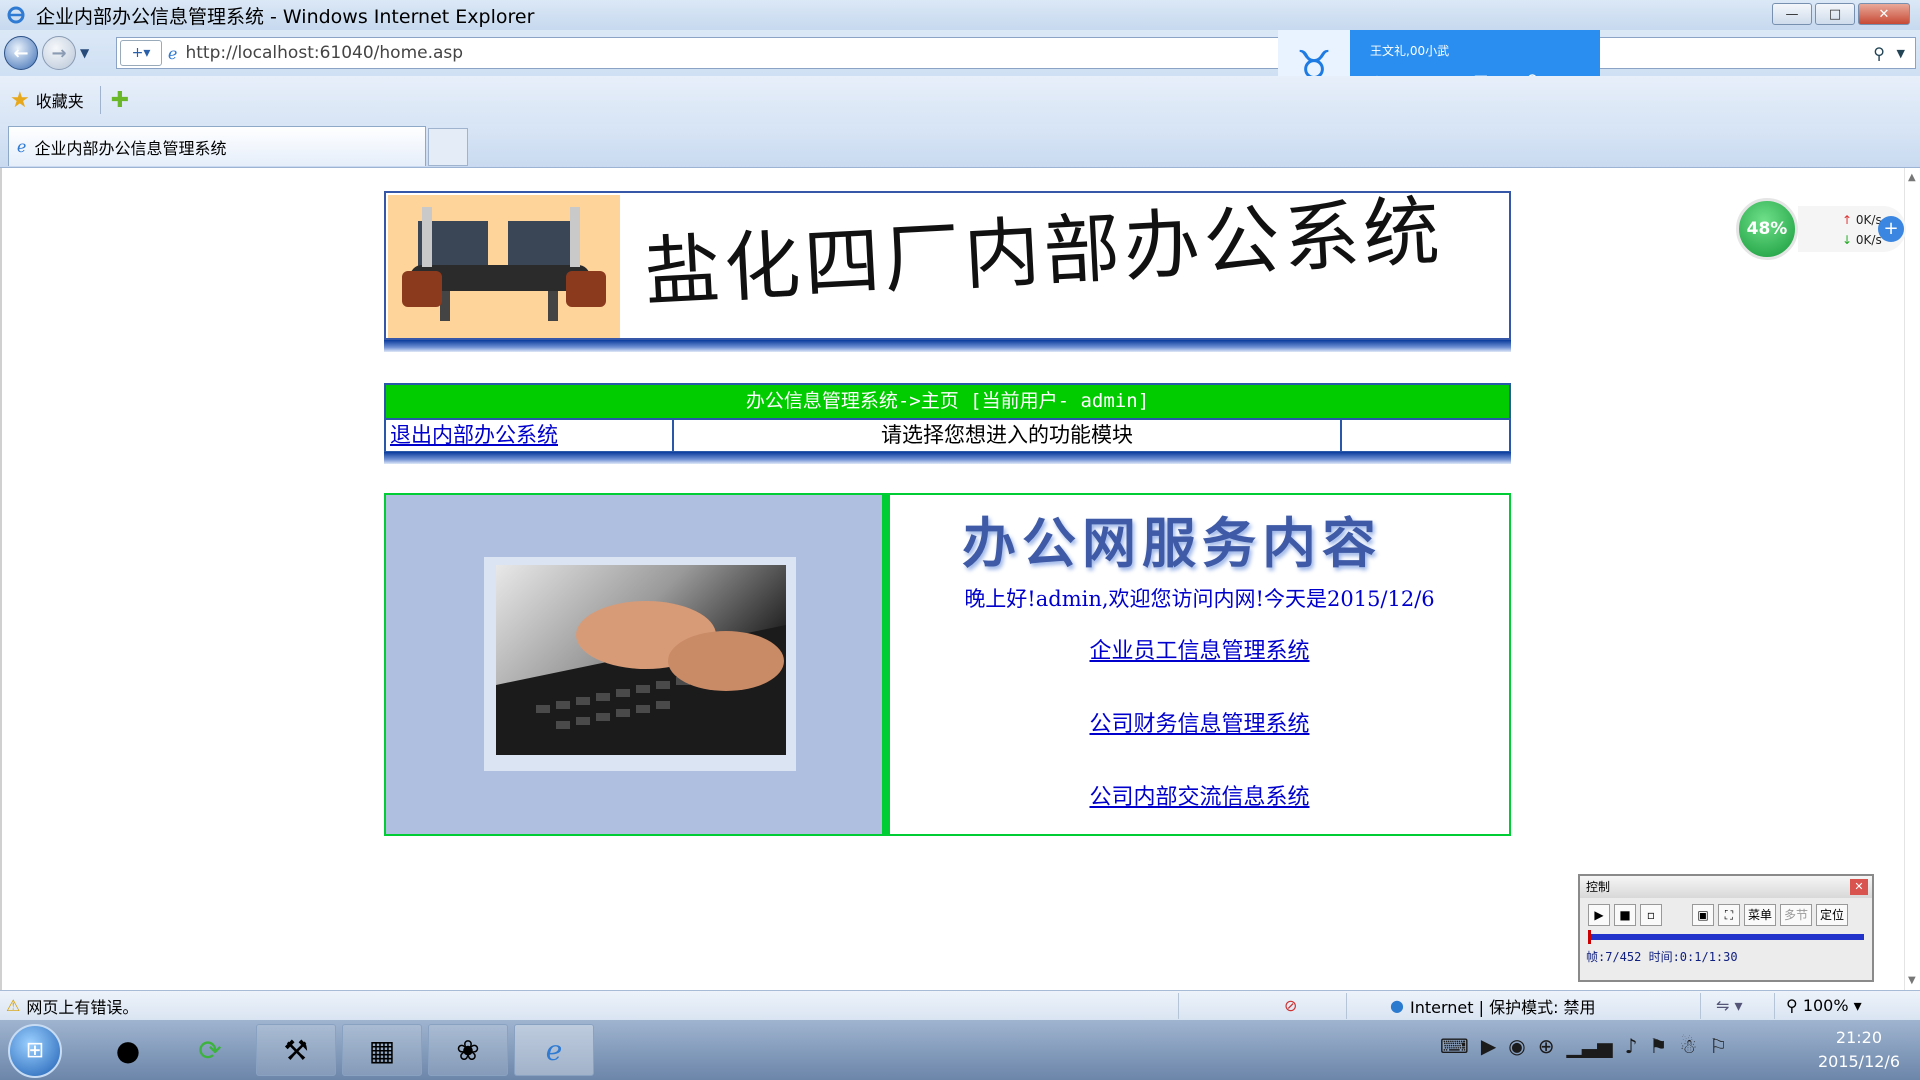  I want to click on communication-system-link: 公司内部交流信息系统, so click(1199, 795).